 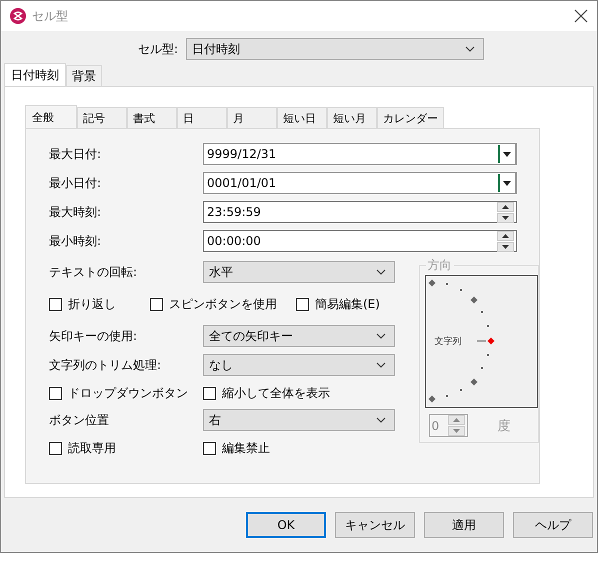 I want to click on direction-text-label: 文字列, so click(x=448, y=342).